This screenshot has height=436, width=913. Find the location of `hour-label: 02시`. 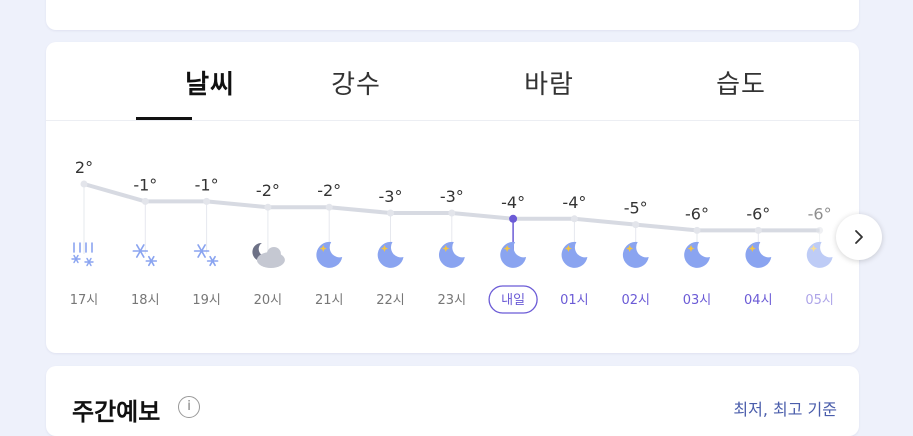

hour-label: 02시 is located at coordinates (635, 300).